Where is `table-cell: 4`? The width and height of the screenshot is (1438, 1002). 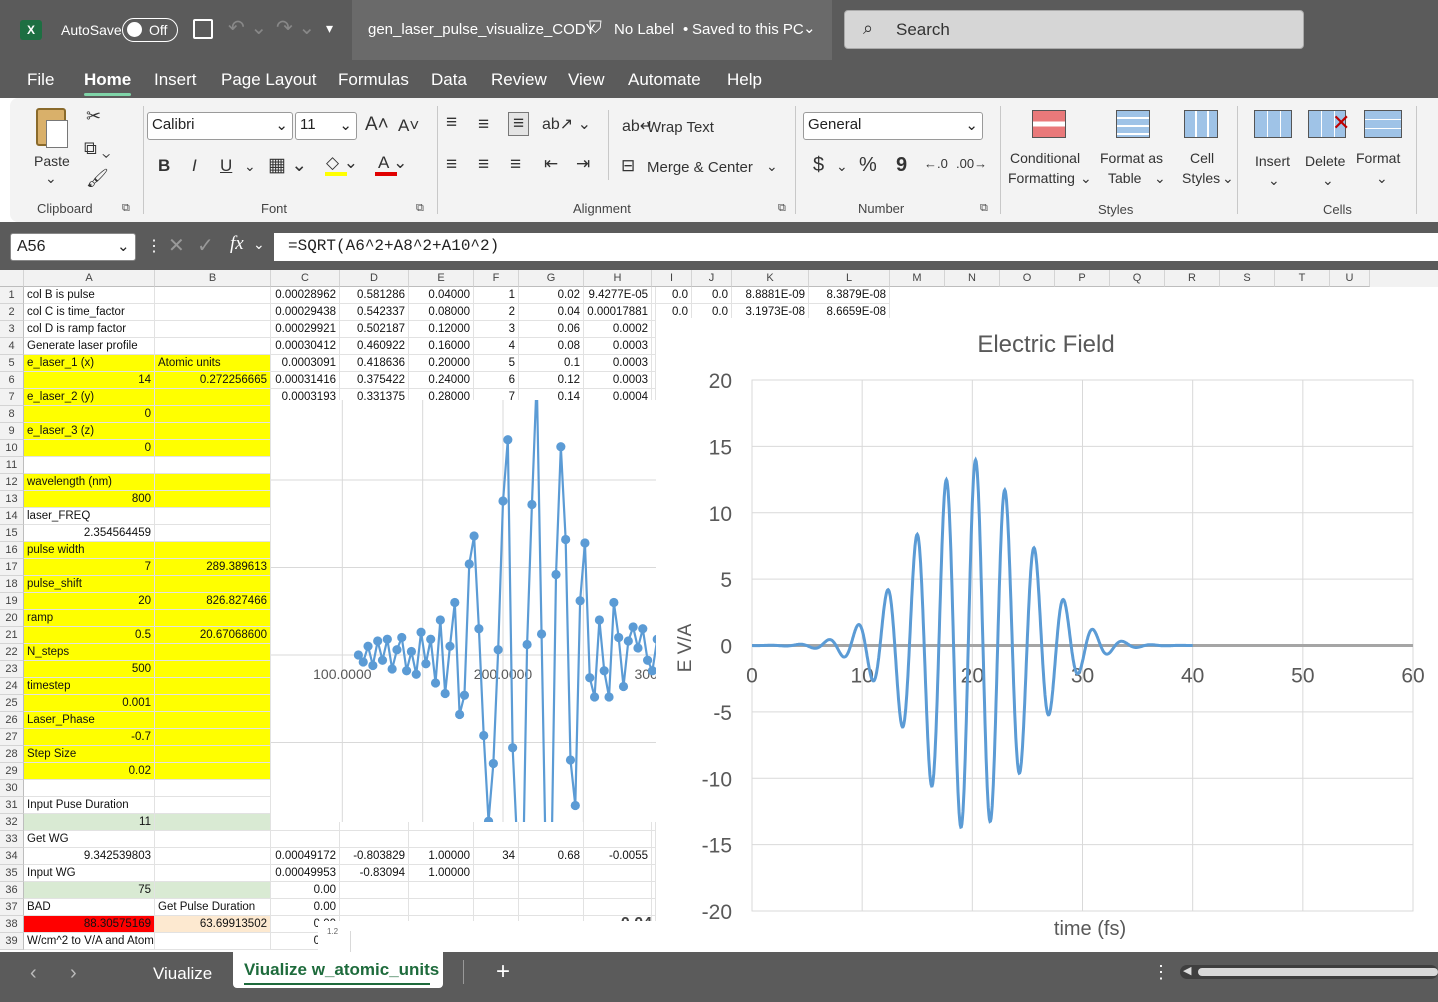
table-cell: 4 is located at coordinates (496, 346).